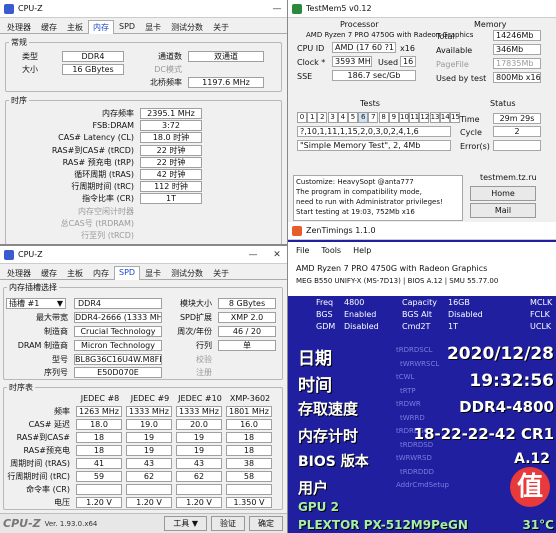  Describe the element at coordinates (475, 146) in the screenshot. I see `errors-label: Error(s)` at that location.